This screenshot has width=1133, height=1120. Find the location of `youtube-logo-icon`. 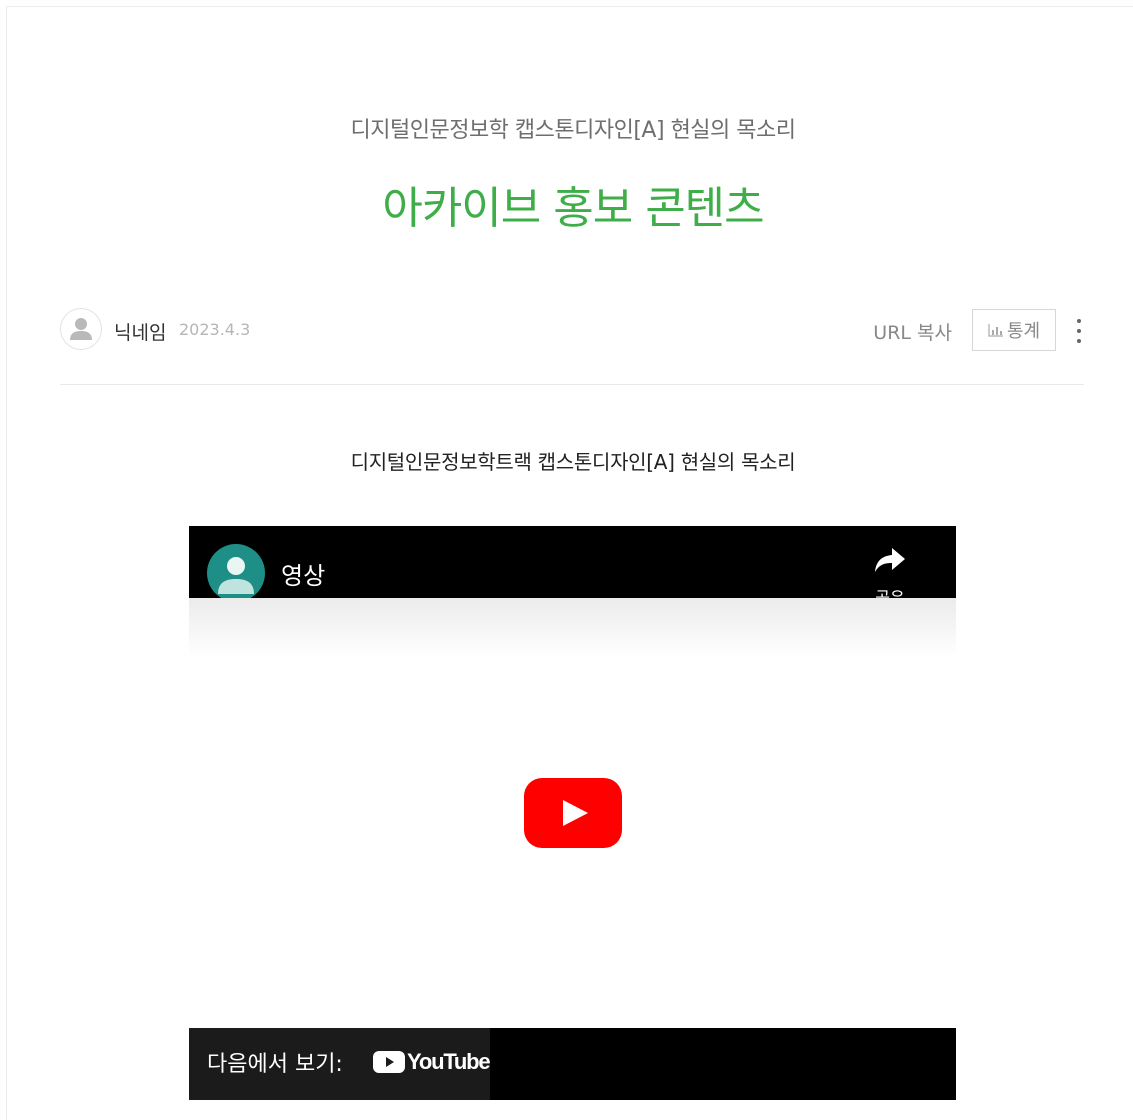

youtube-logo-icon is located at coordinates (389, 1062).